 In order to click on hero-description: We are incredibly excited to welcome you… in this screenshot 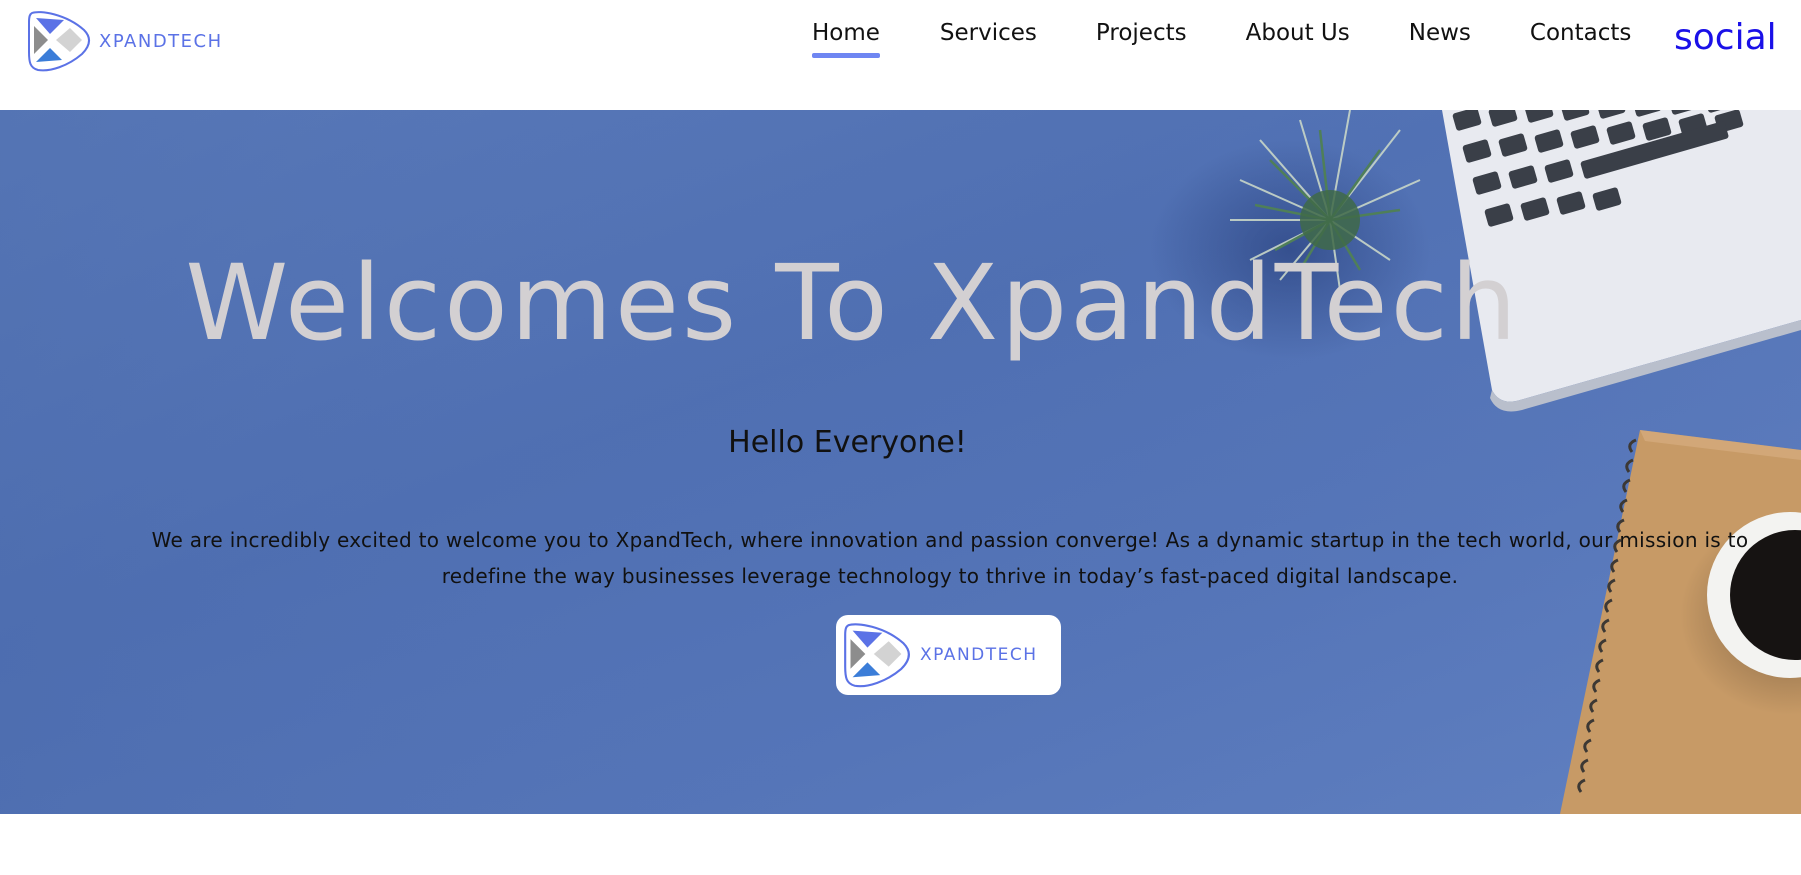, I will do `click(950, 558)`.